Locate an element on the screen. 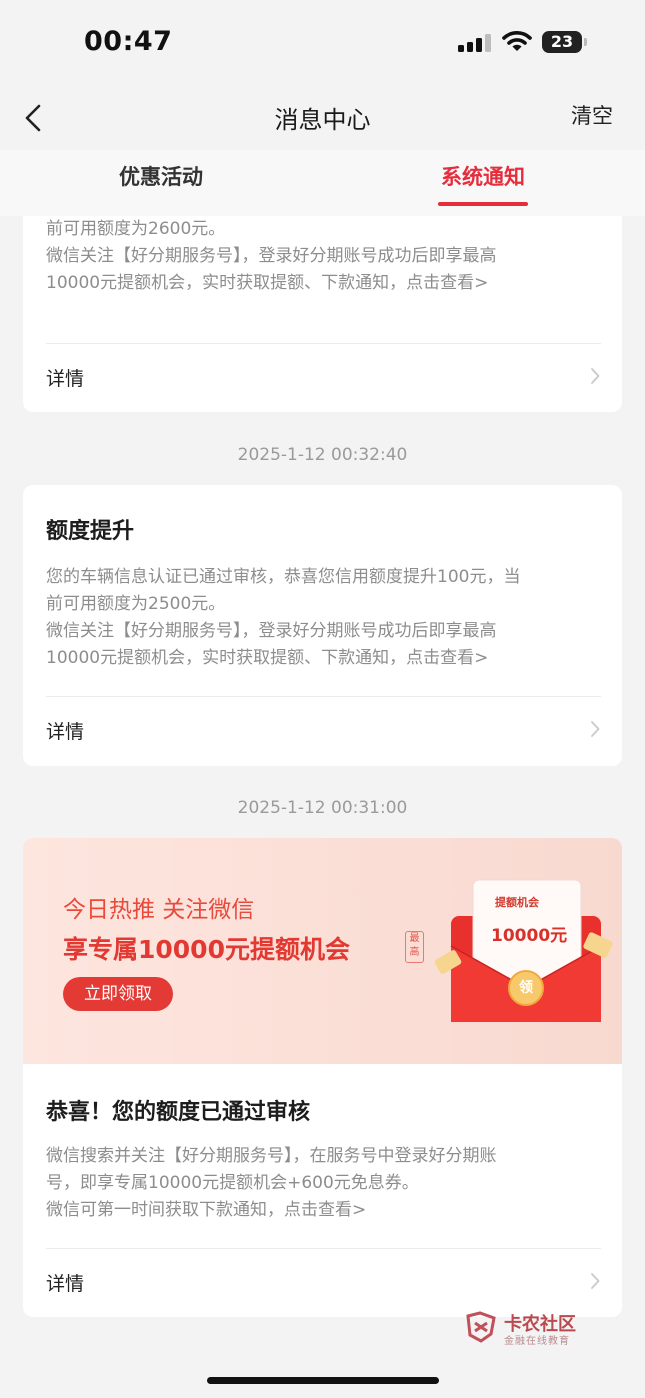 This screenshot has height=1398, width=645. battery-level: 23 is located at coordinates (562, 41).